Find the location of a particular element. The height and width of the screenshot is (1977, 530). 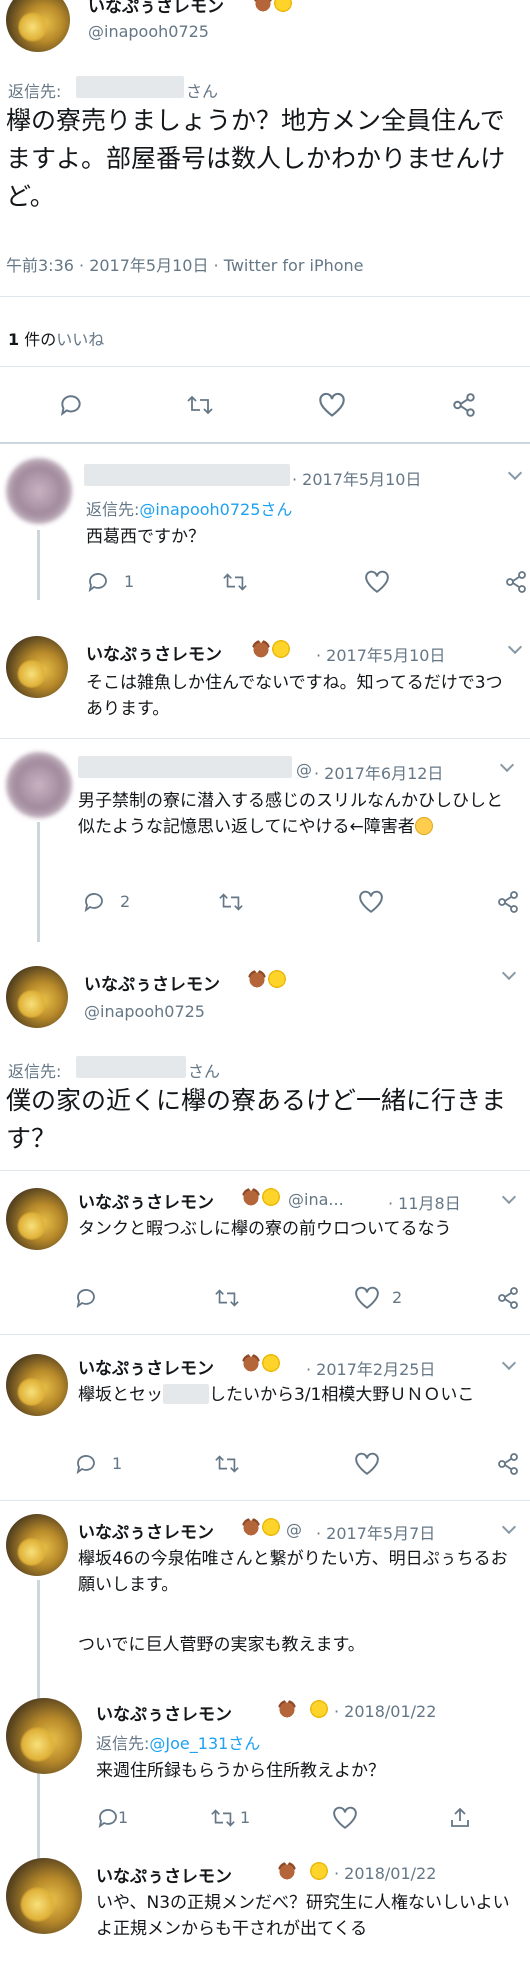

tweet-timestamp: 午前3:36 · 2017年5月10日 · Twitter for iPhone is located at coordinates (185, 264).